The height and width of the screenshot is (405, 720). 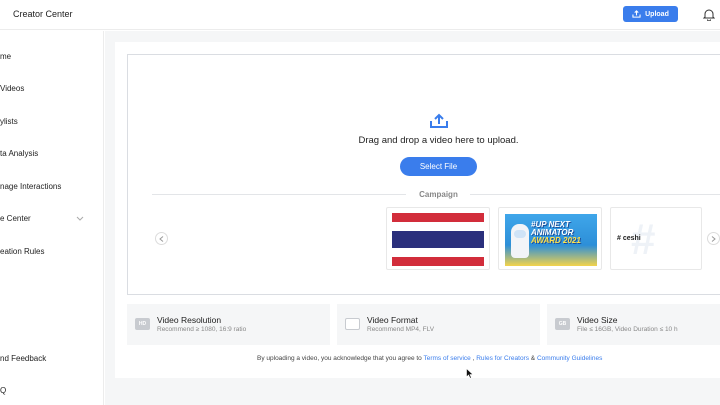 What do you see at coordinates (15, 218) in the screenshot?
I see `sidebar-item-creative-center: e Center` at bounding box center [15, 218].